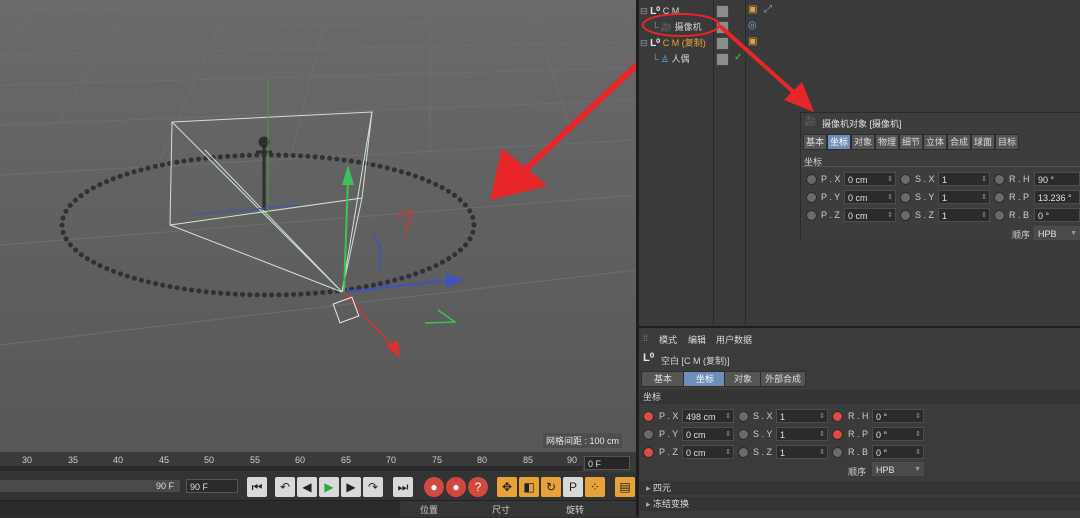  What do you see at coordinates (911, 142) in the screenshot?
I see `tab-details: 细节` at bounding box center [911, 142].